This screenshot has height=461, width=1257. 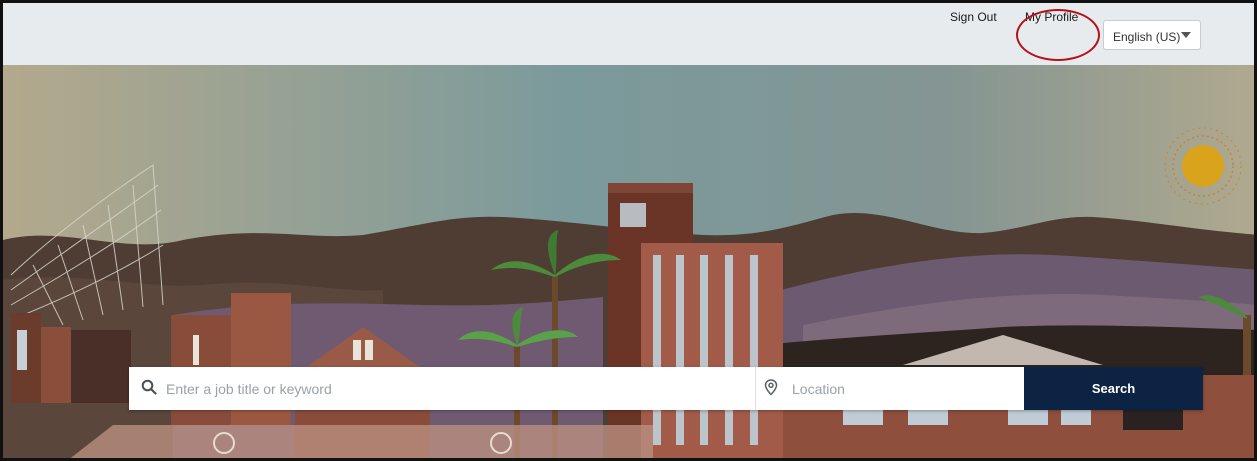 What do you see at coordinates (628, 34) in the screenshot?
I see `top-navigation-bar: Sign Out My Profile English (US)` at bounding box center [628, 34].